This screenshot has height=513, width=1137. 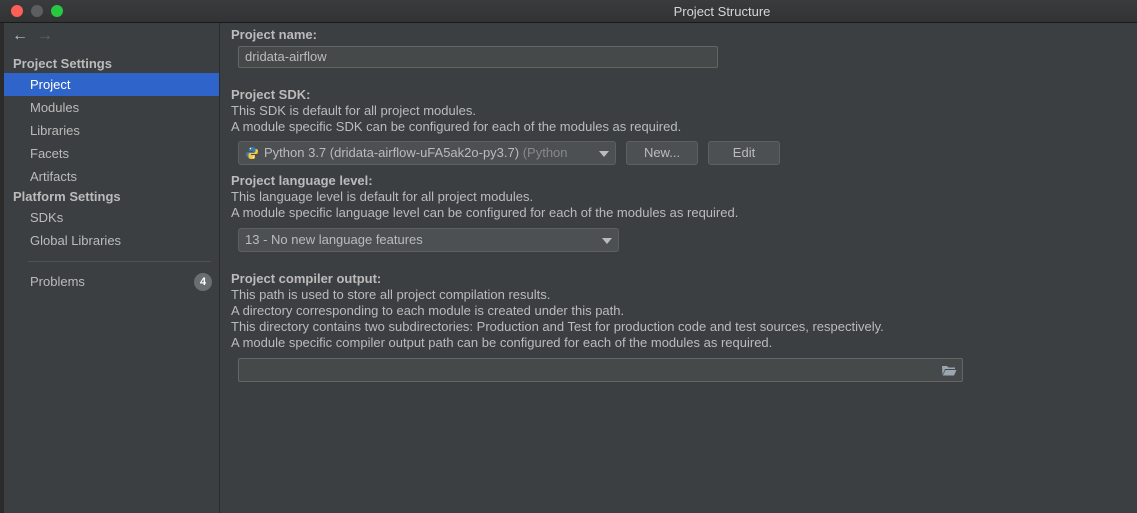 What do you see at coordinates (111, 107) in the screenshot?
I see `sidebar-item-modules: Modules` at bounding box center [111, 107].